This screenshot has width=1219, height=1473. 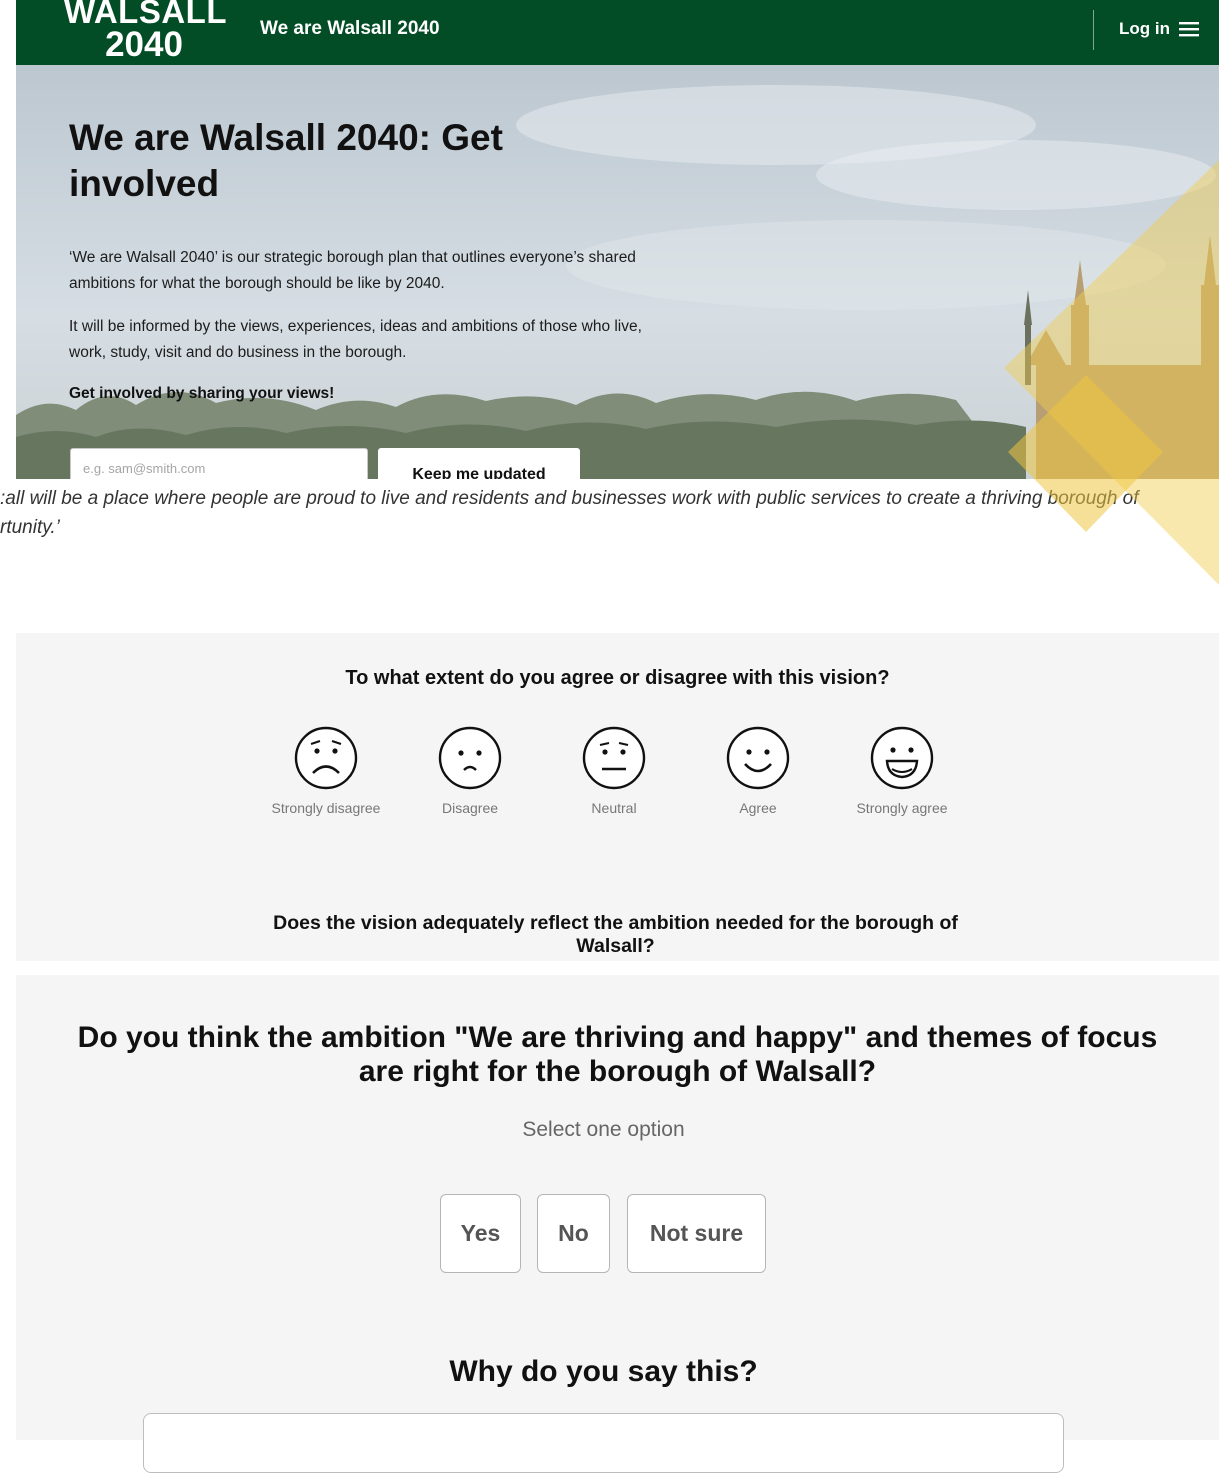 What do you see at coordinates (1189, 29) in the screenshot?
I see `menu-icon` at bounding box center [1189, 29].